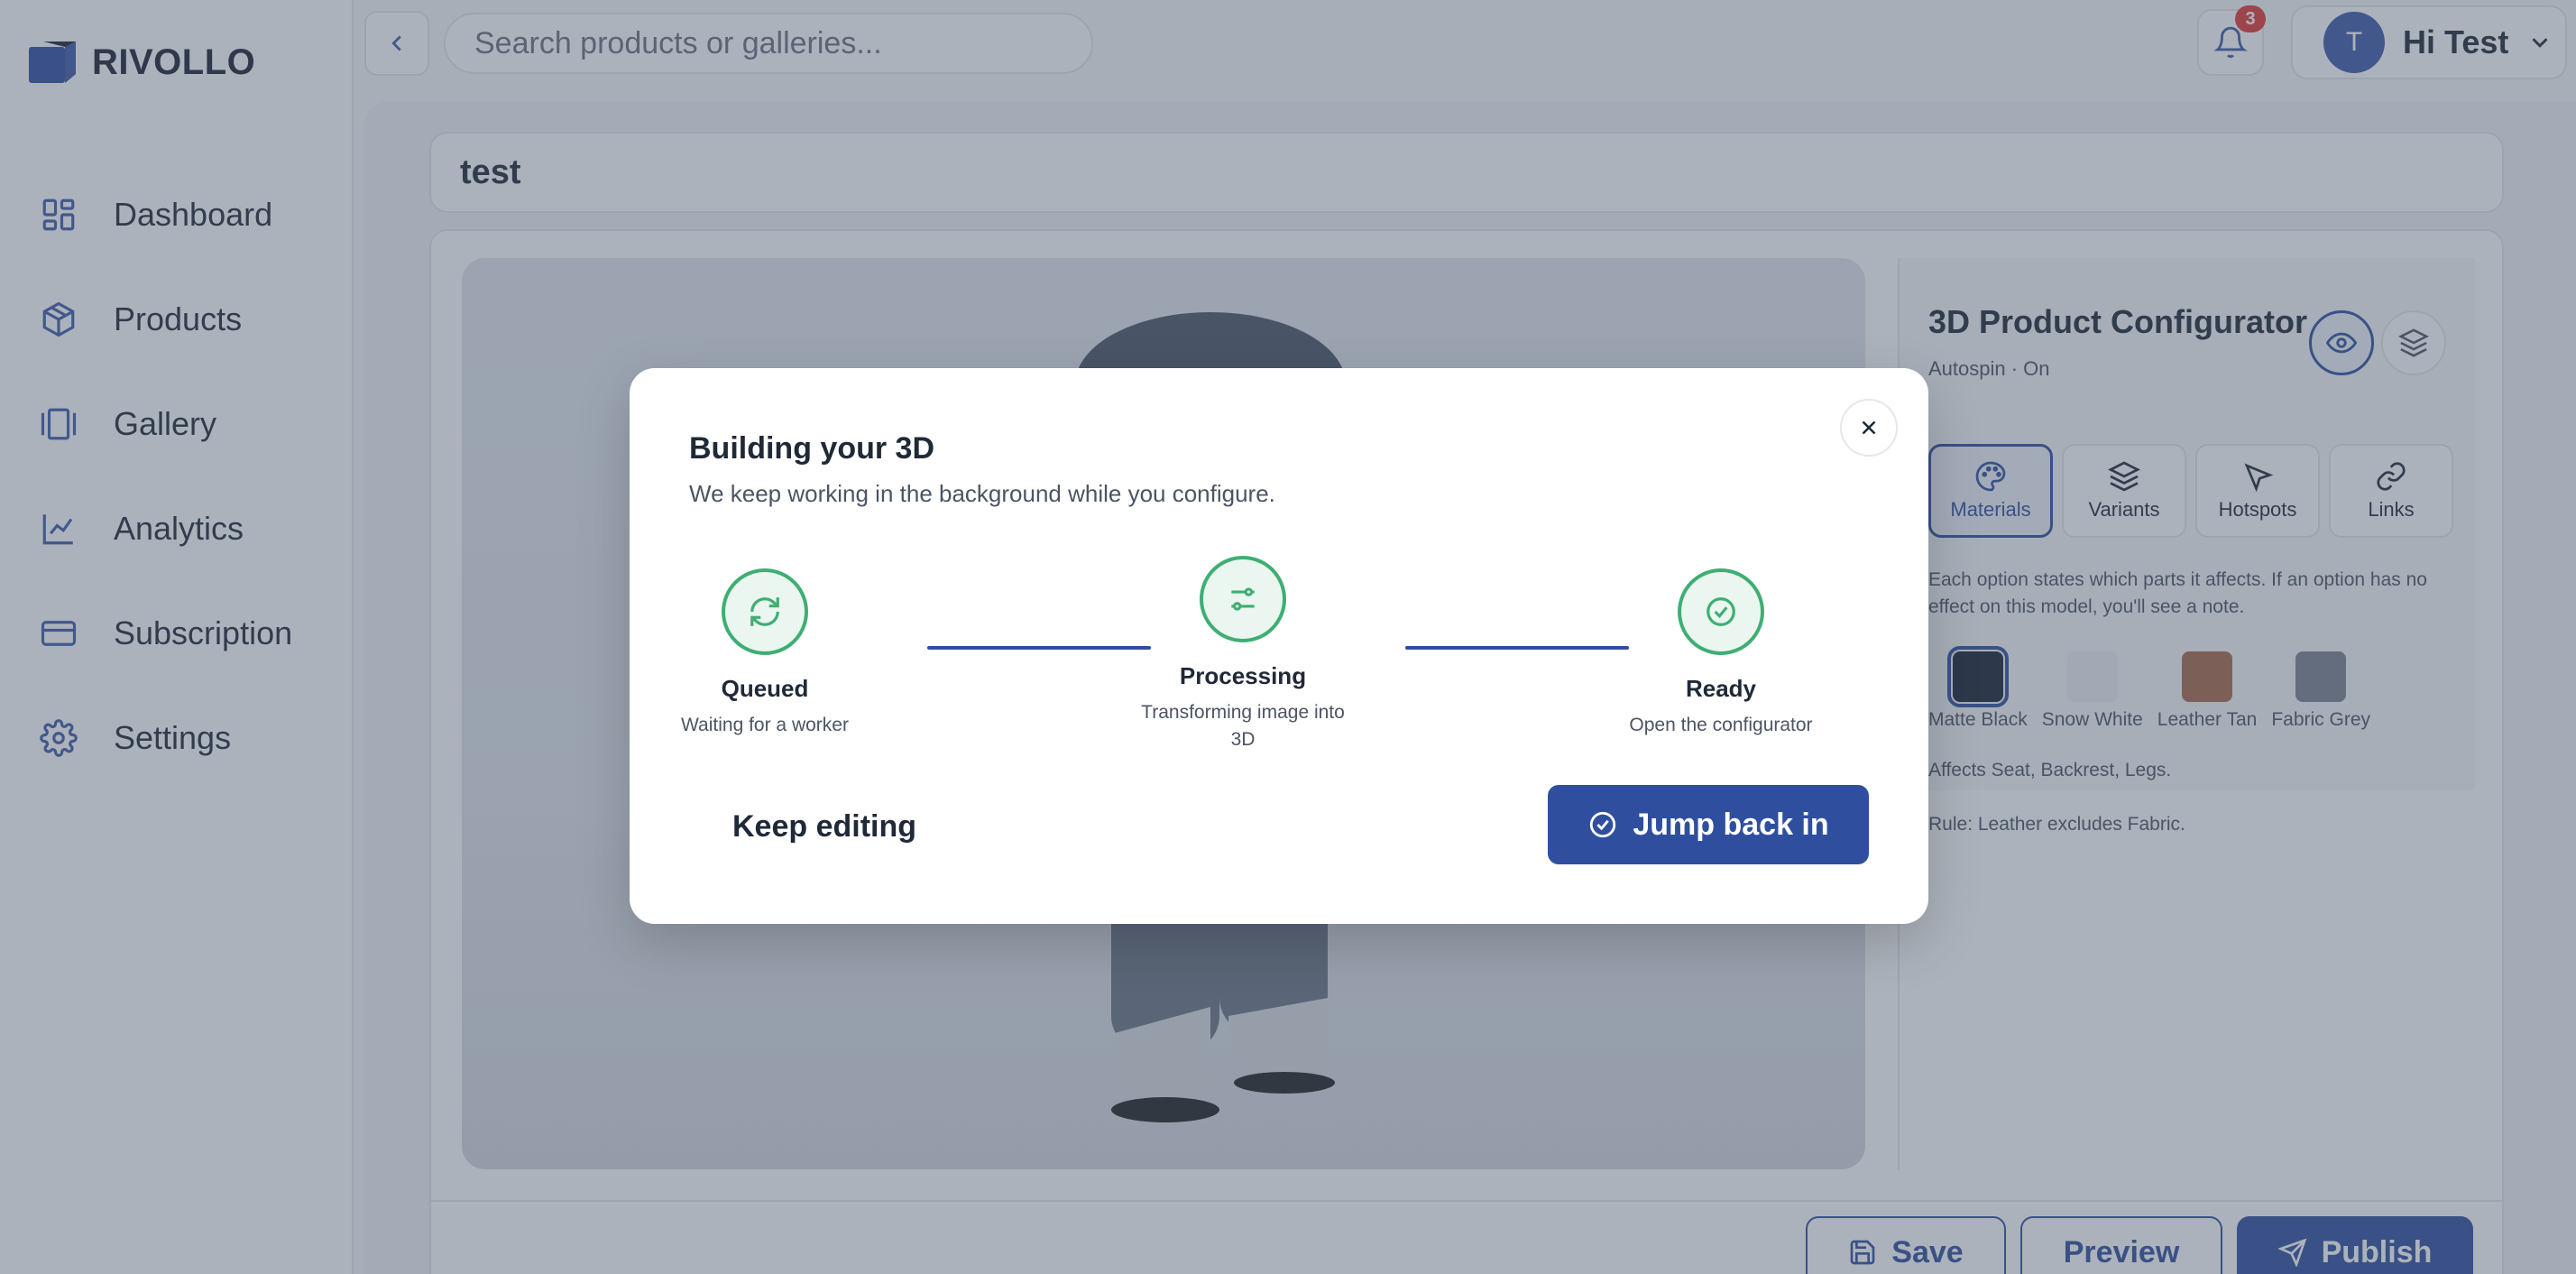 This screenshot has height=1274, width=2576. I want to click on refresh-icon, so click(764, 611).